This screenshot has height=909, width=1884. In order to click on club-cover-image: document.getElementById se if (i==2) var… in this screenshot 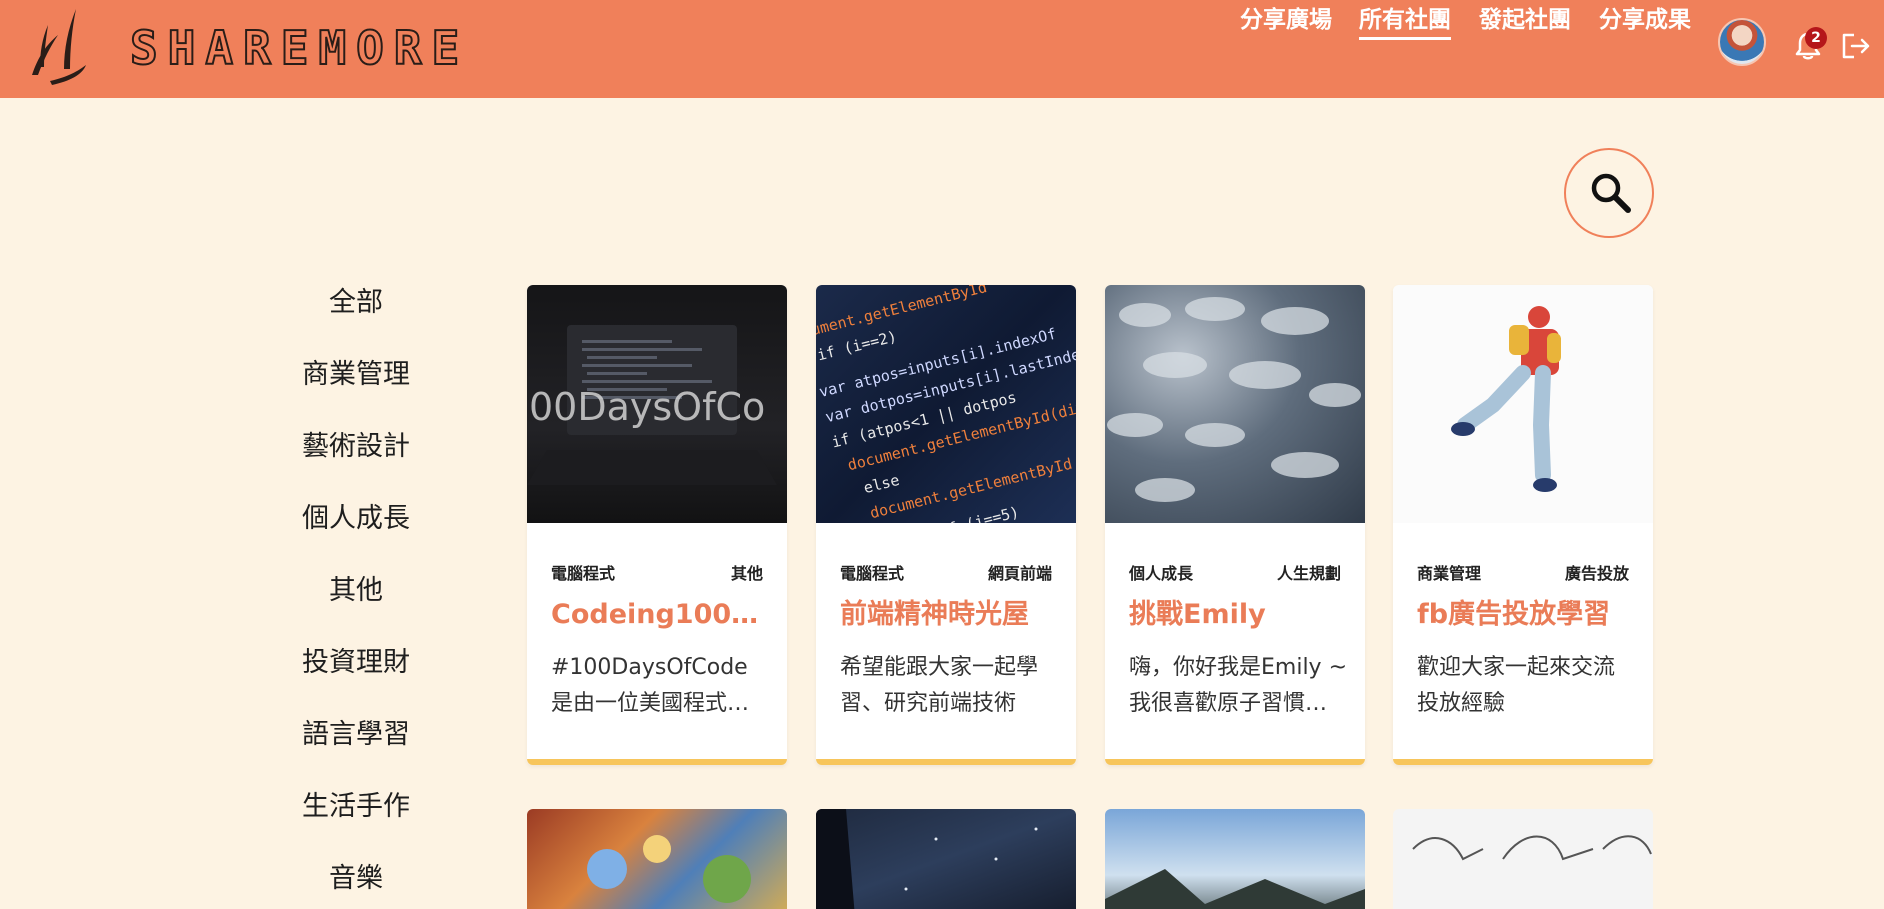, I will do `click(946, 404)`.